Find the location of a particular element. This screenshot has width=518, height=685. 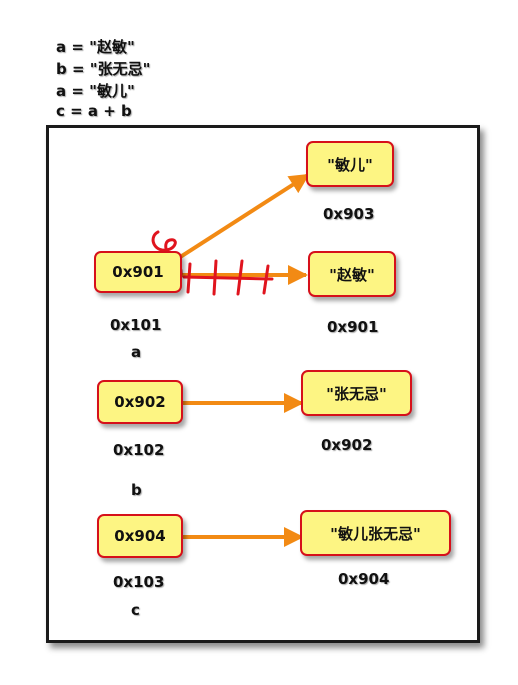

code-line-2: b = "张无忌" is located at coordinates (103, 69).